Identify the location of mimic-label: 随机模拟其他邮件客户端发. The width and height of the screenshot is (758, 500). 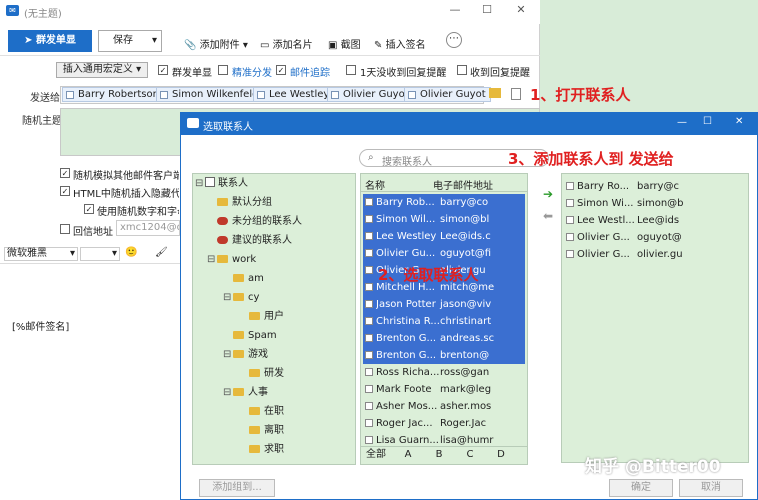
(126, 176).